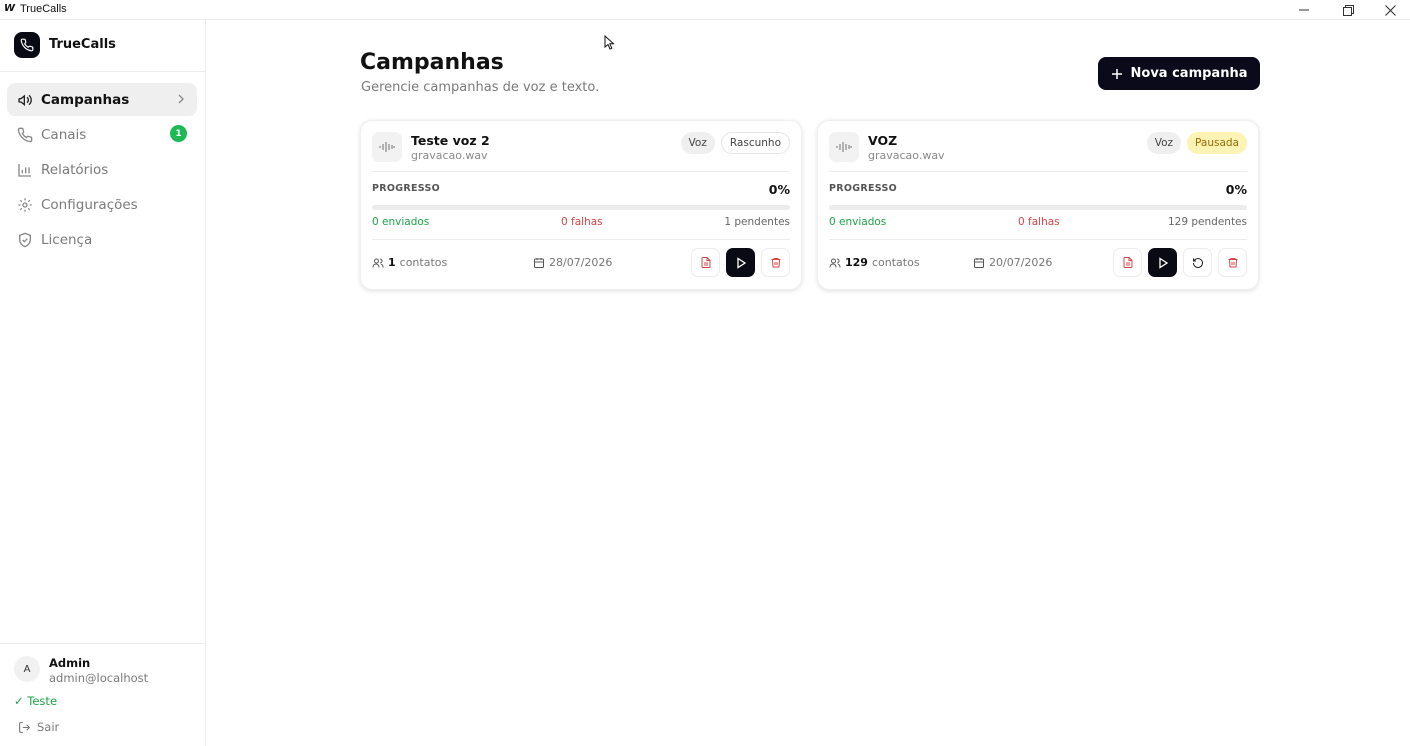 The image size is (1410, 746). I want to click on page-subtitle: Gerencie campanhas de voz e texto., so click(480, 87).